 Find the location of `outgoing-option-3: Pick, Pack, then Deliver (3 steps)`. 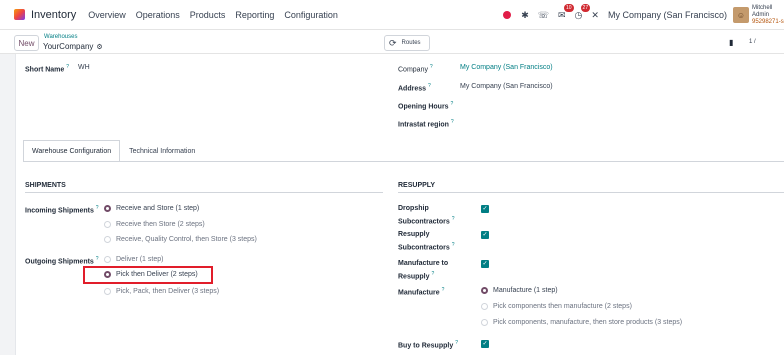

outgoing-option-3: Pick, Pack, then Deliver (3 steps) is located at coordinates (161, 291).